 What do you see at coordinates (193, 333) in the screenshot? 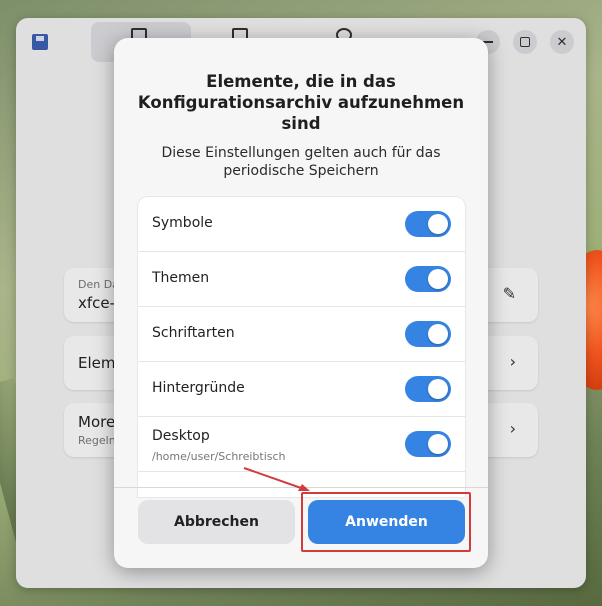
I see `item-label: Schriftarten` at bounding box center [193, 333].